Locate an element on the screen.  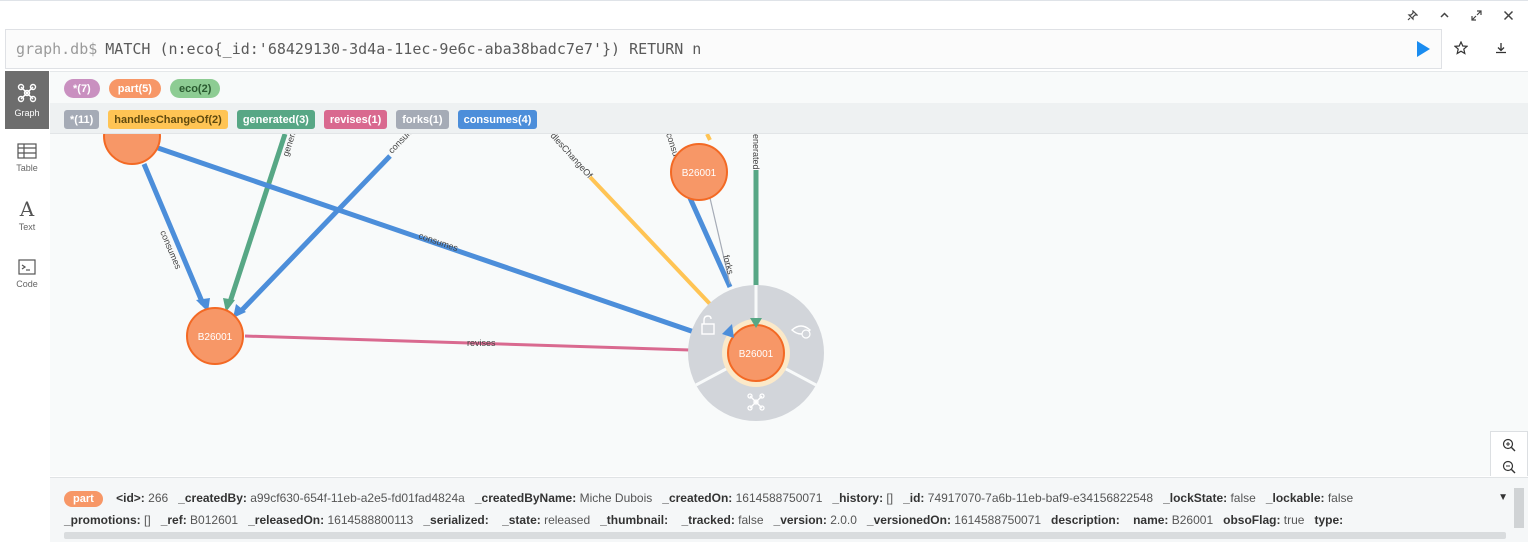
property-item: _state: released is located at coordinates (546, 520).